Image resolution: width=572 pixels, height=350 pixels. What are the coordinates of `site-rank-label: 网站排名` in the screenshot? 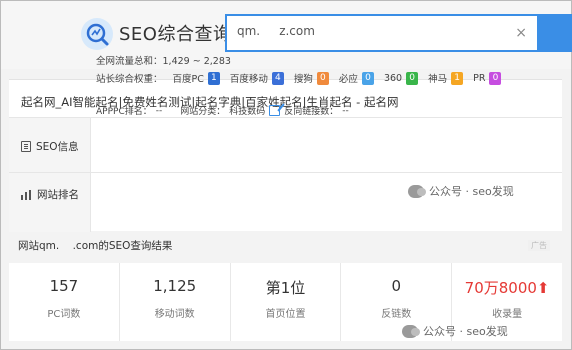 It's located at (50, 194).